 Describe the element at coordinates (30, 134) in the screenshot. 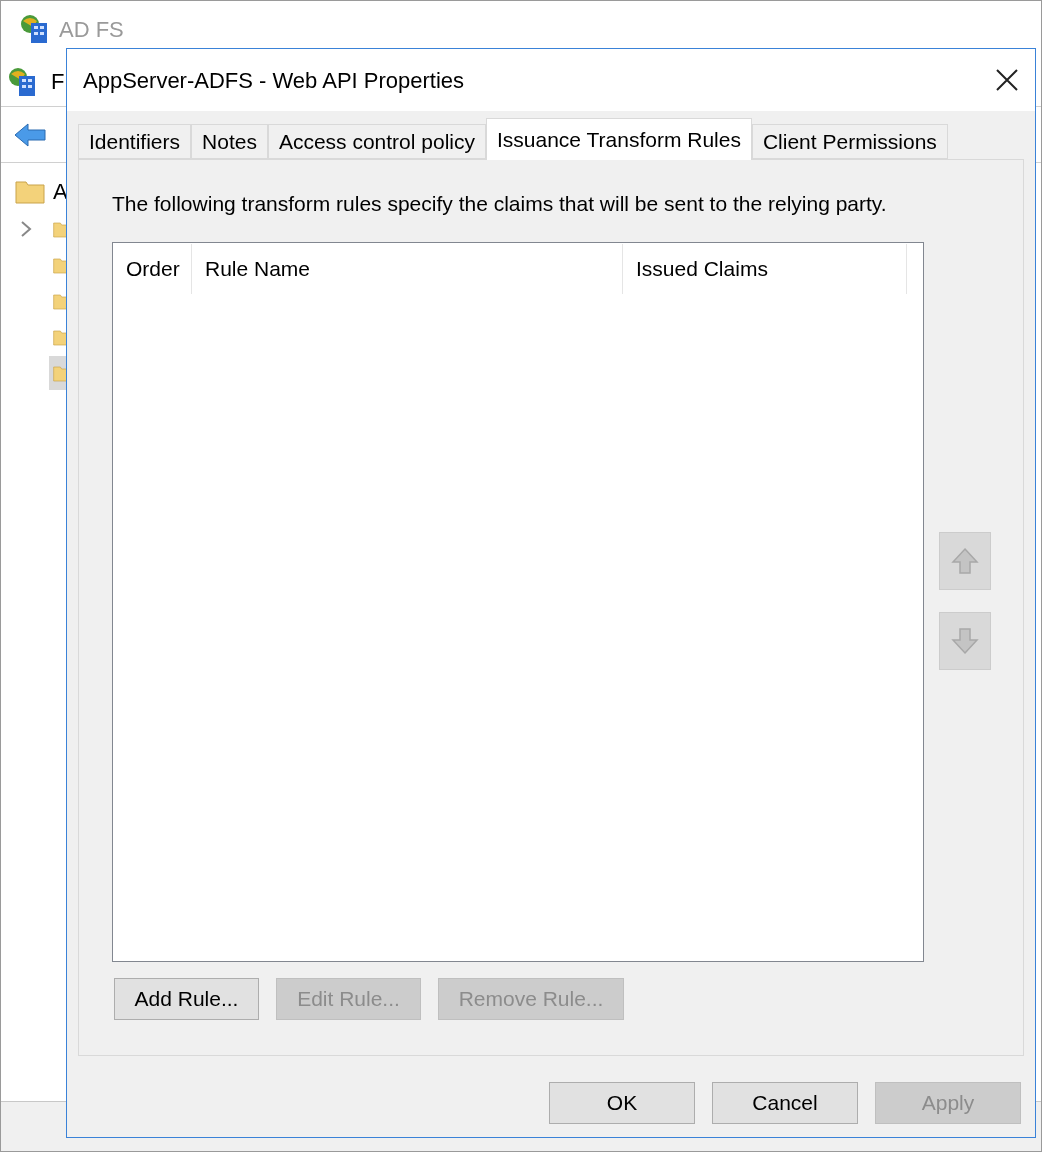

I see `back-arrow-icon` at that location.